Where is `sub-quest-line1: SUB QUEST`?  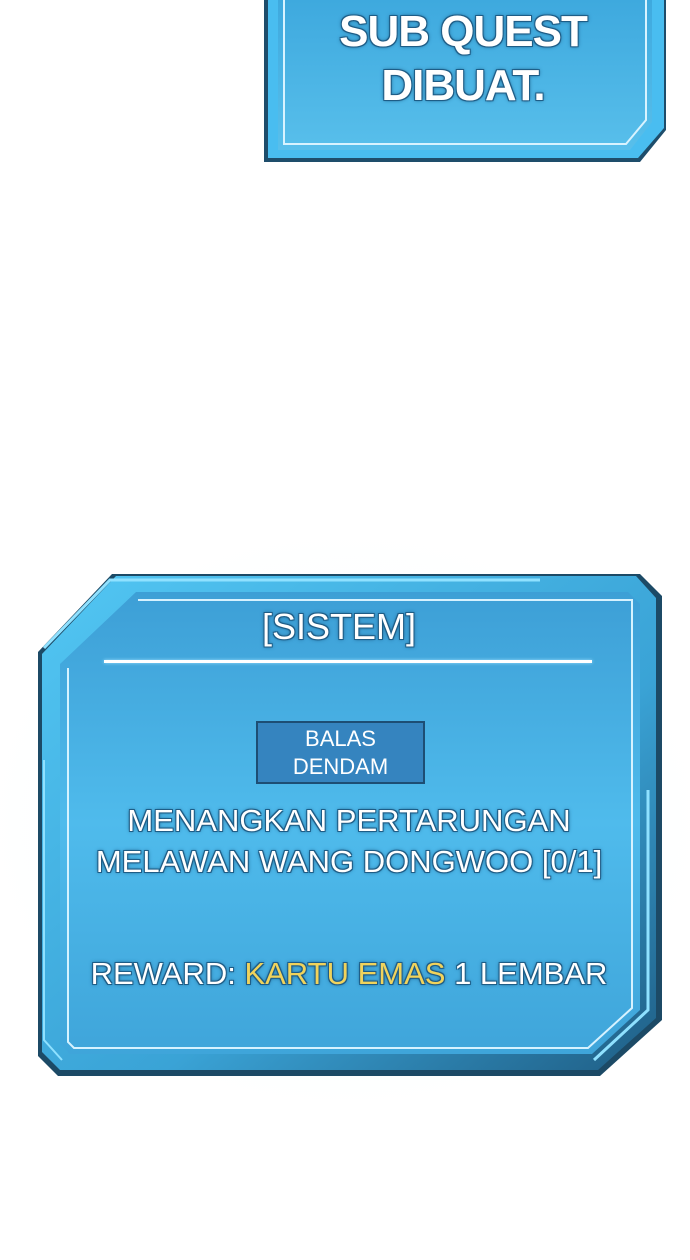
sub-quest-line1: SUB QUEST is located at coordinates (463, 31).